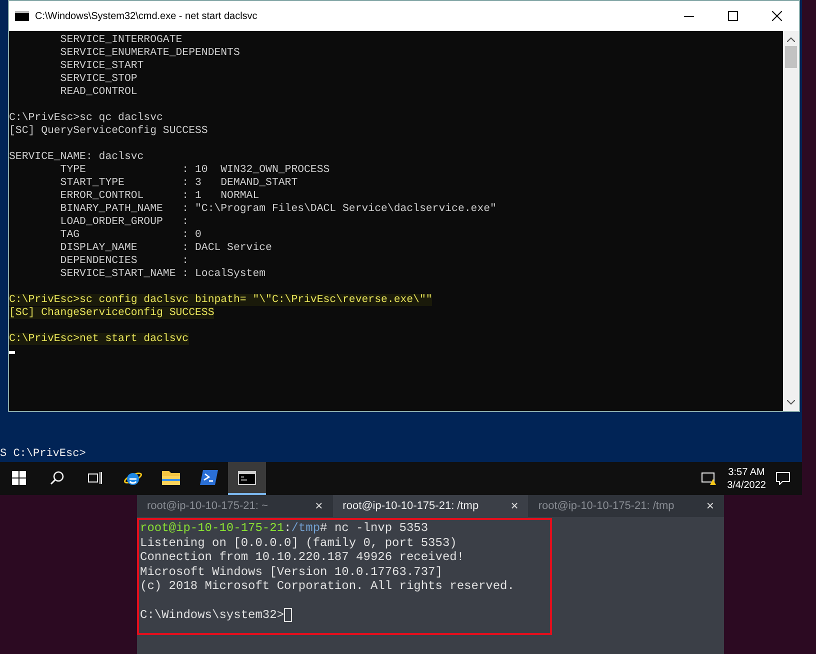  Describe the element at coordinates (733, 16) in the screenshot. I see `maximize-icon` at that location.